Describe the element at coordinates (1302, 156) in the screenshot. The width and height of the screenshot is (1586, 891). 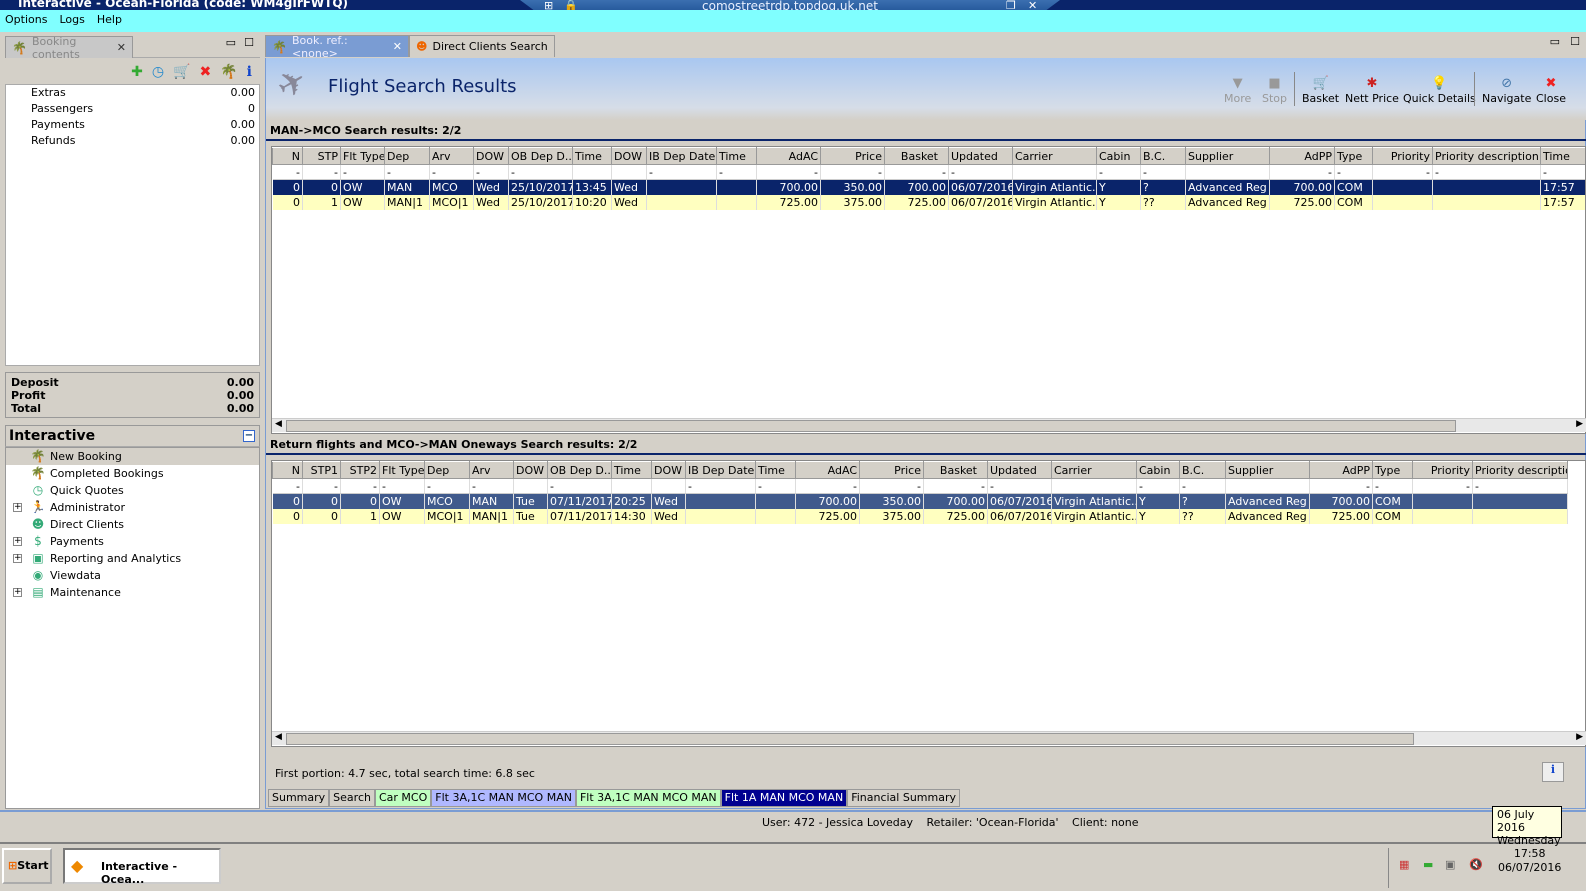
I see `column-header: AdPP` at that location.